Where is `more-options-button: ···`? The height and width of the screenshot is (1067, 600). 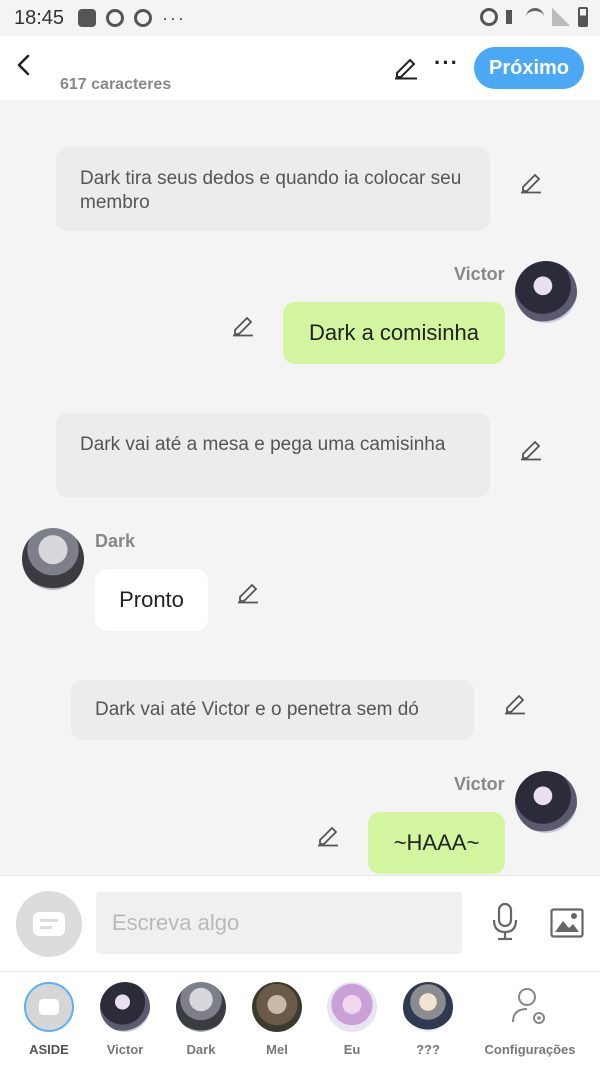
more-options-button: ··· is located at coordinates (446, 63).